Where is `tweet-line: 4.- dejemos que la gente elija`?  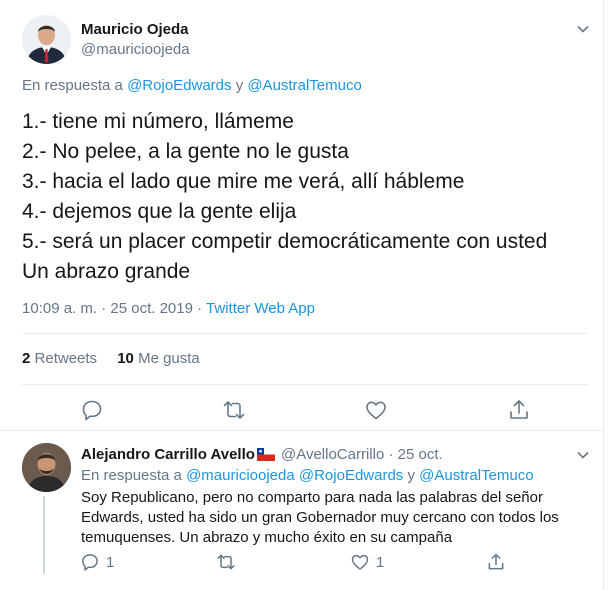
tweet-line: 4.- dejemos que la gente elija is located at coordinates (159, 211).